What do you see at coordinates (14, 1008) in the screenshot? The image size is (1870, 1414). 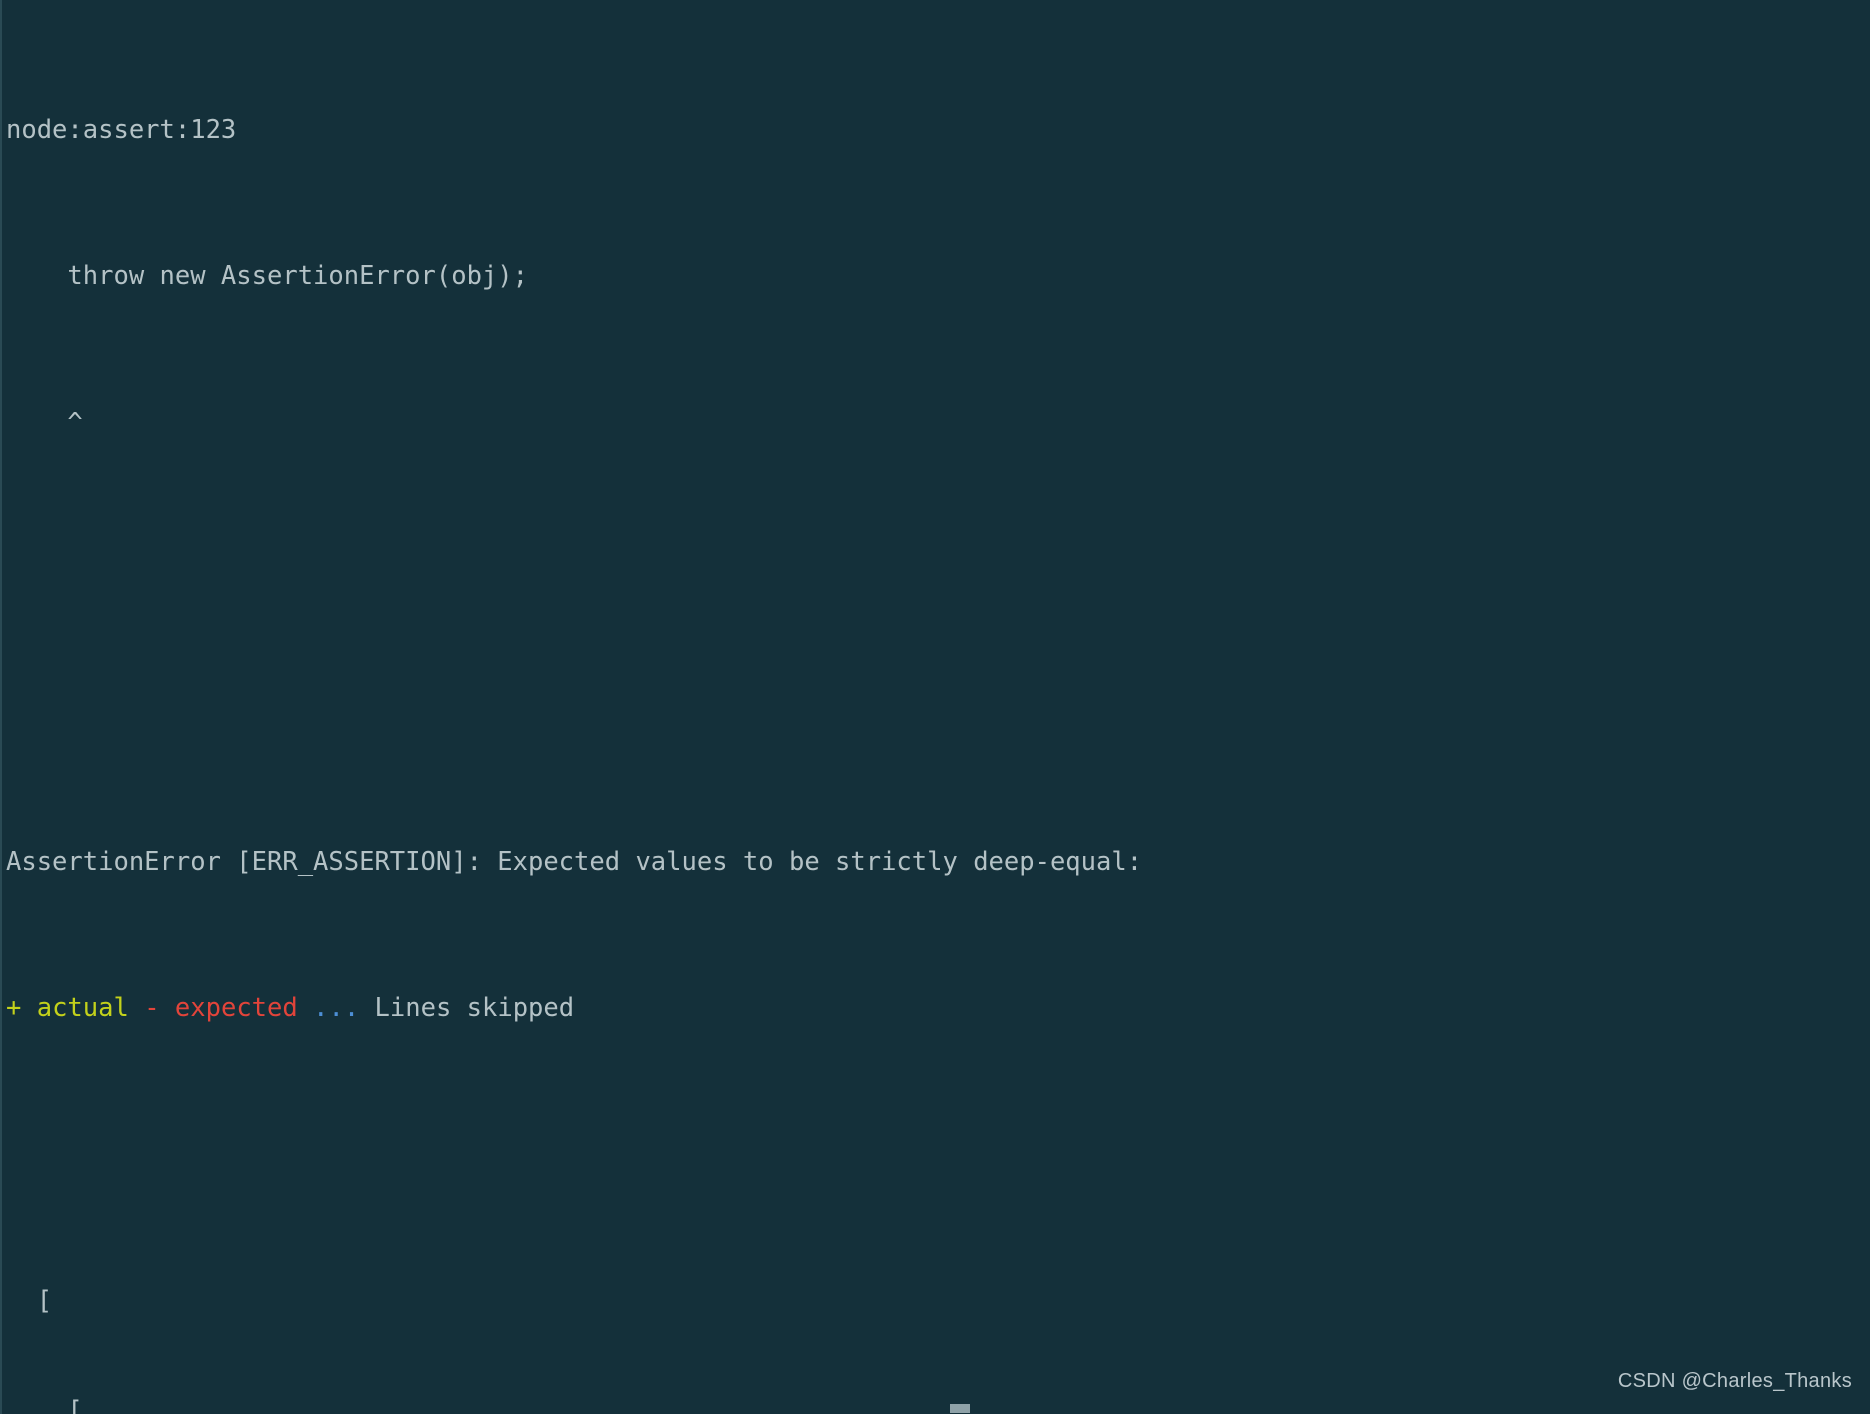 I see `legend-plus-sign: +` at bounding box center [14, 1008].